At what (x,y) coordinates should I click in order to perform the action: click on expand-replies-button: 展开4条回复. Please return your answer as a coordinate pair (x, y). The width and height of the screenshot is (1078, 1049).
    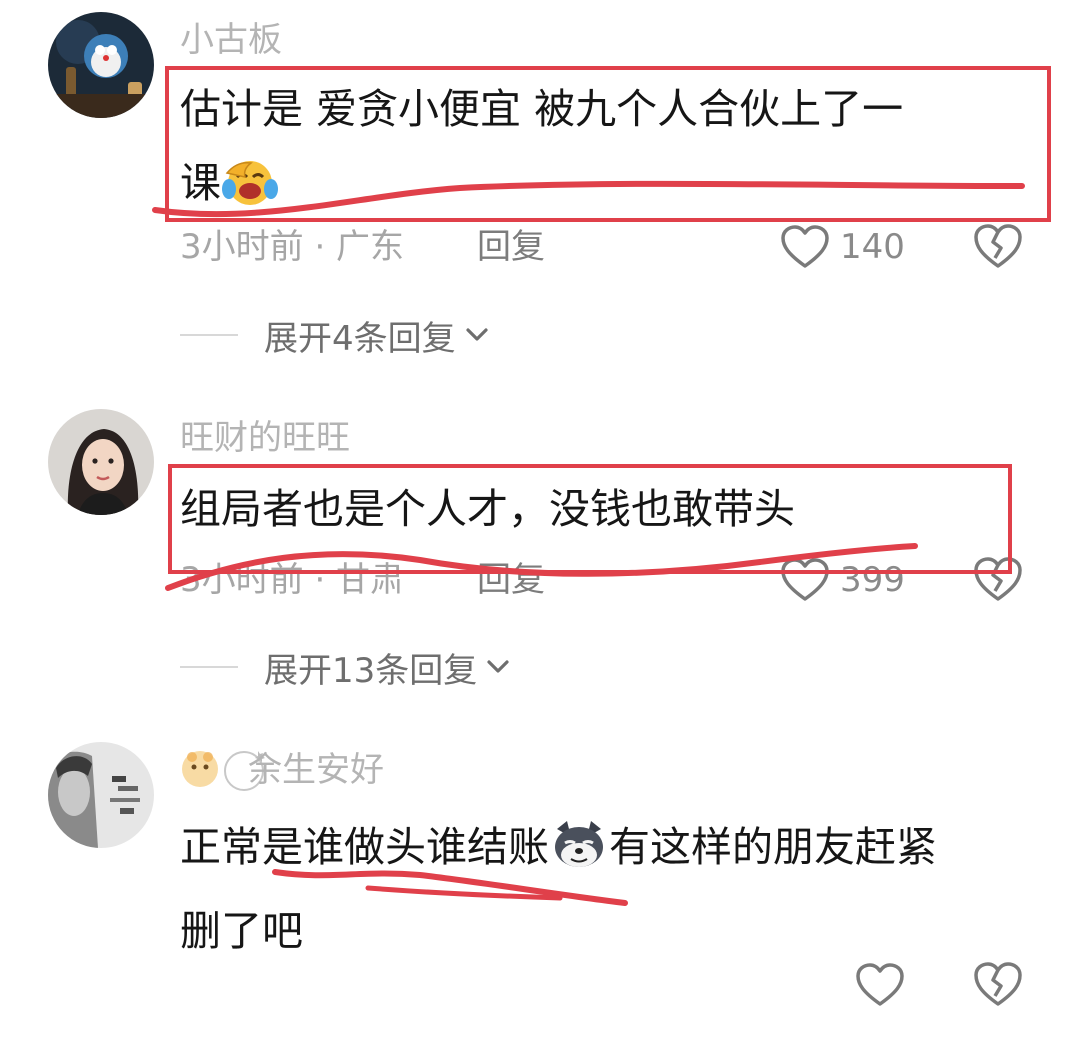
    Looking at the image, I should click on (336, 337).